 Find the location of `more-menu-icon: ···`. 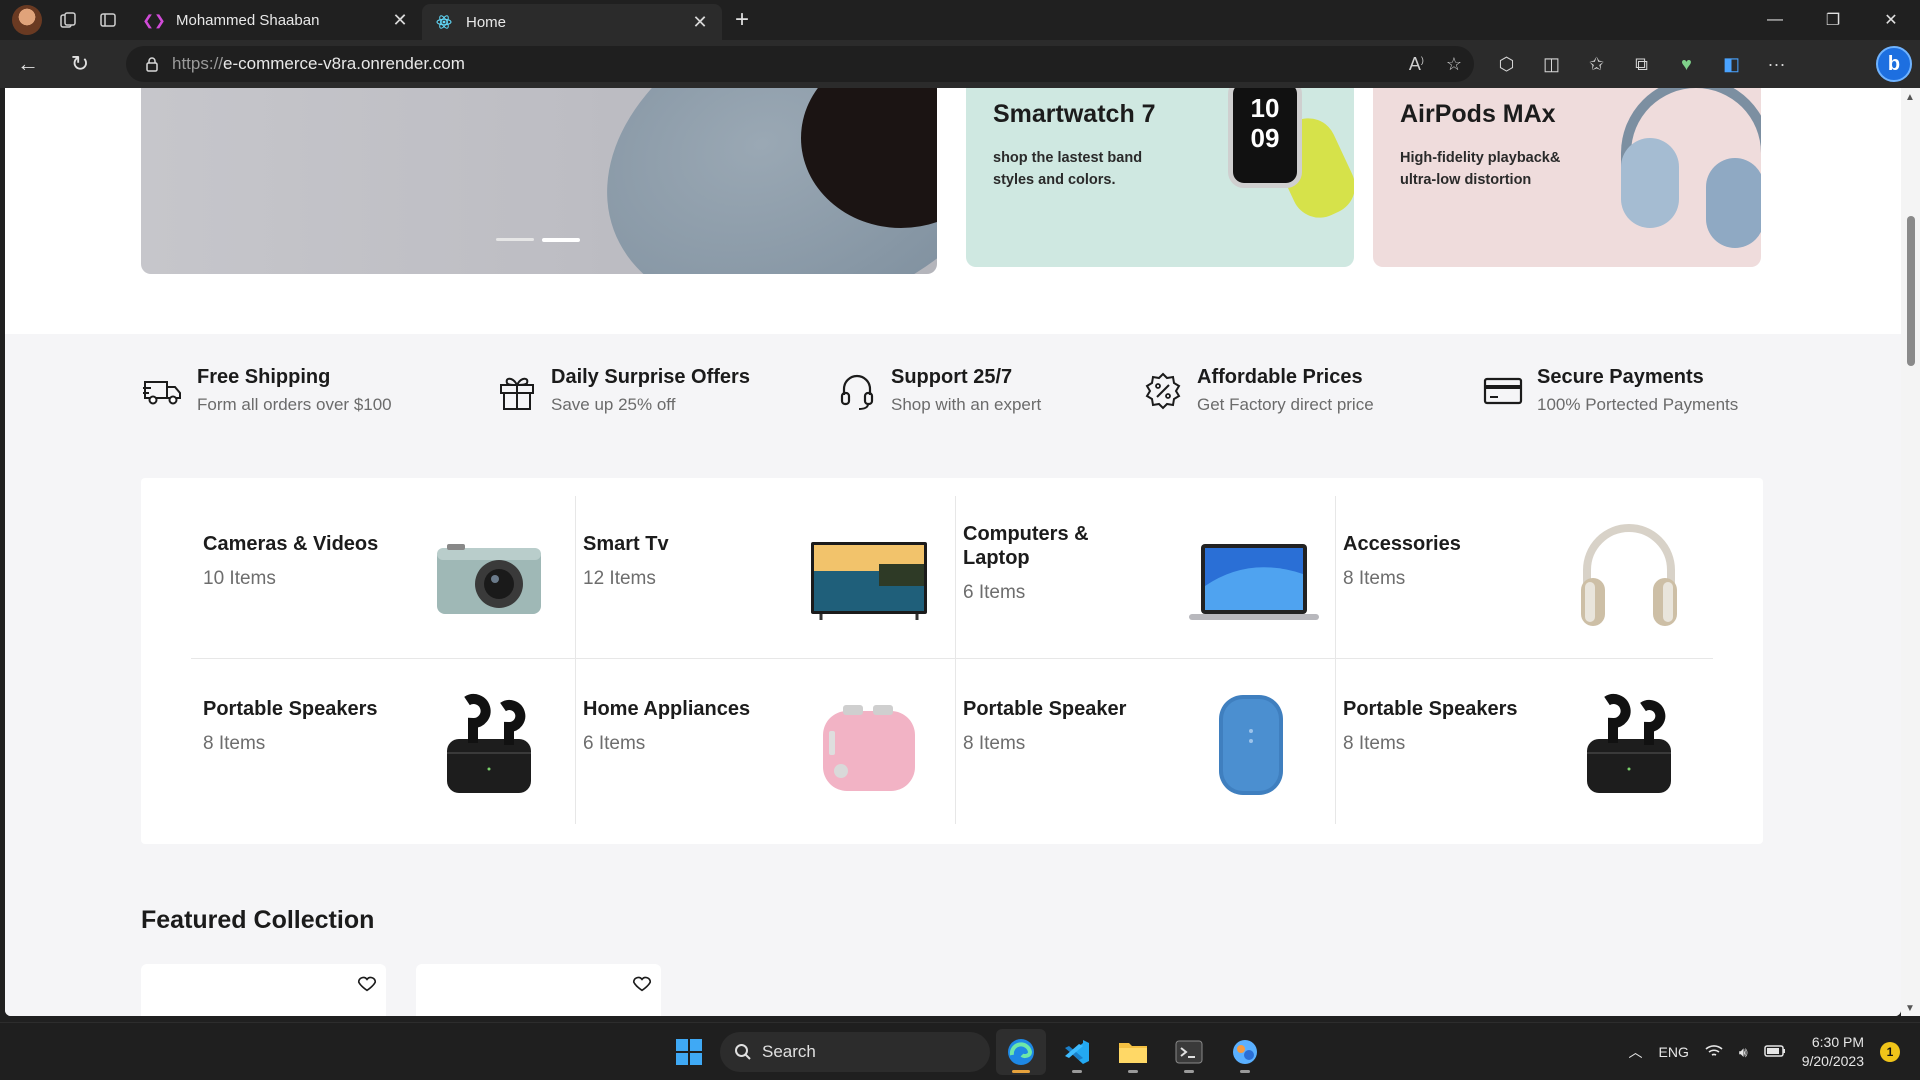

more-menu-icon: ··· is located at coordinates (1776, 64).